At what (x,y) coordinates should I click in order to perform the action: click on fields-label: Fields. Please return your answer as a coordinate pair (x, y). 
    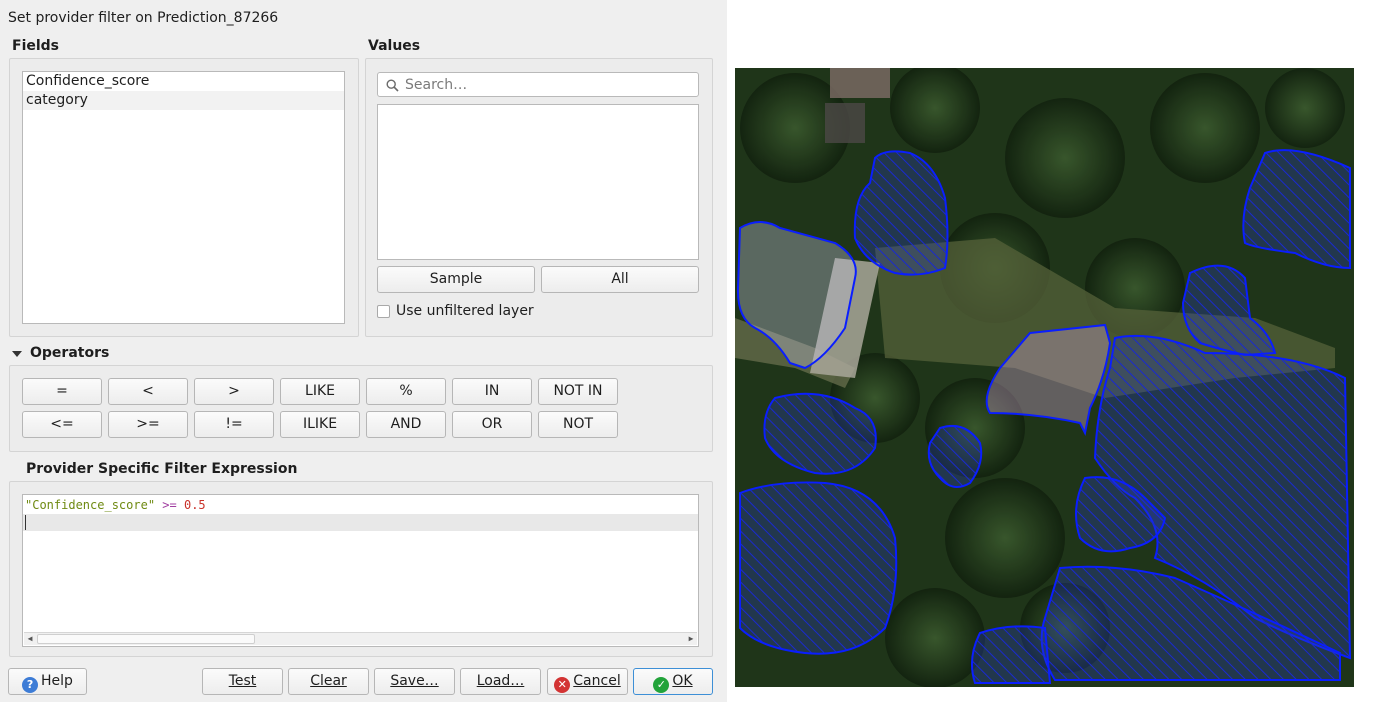
    Looking at the image, I should click on (36, 46).